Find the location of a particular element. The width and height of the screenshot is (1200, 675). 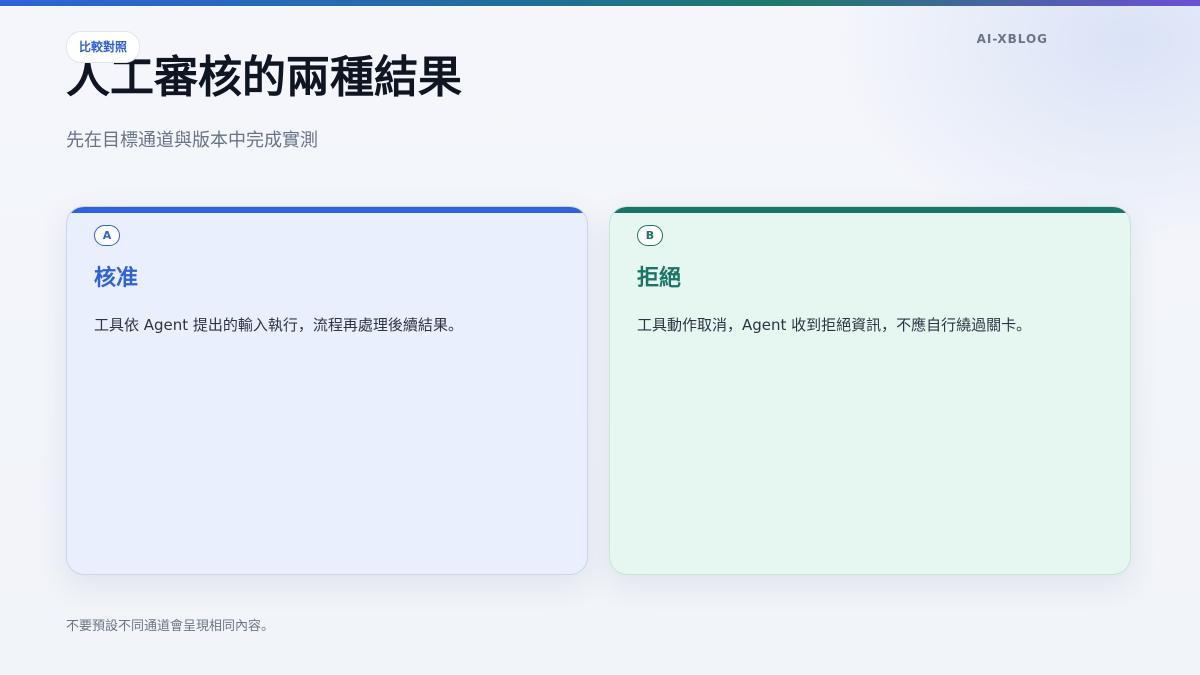

card-description: 工具依 Agent 提出的輸入執行，流程再處理後續結果。 is located at coordinates (278, 325).